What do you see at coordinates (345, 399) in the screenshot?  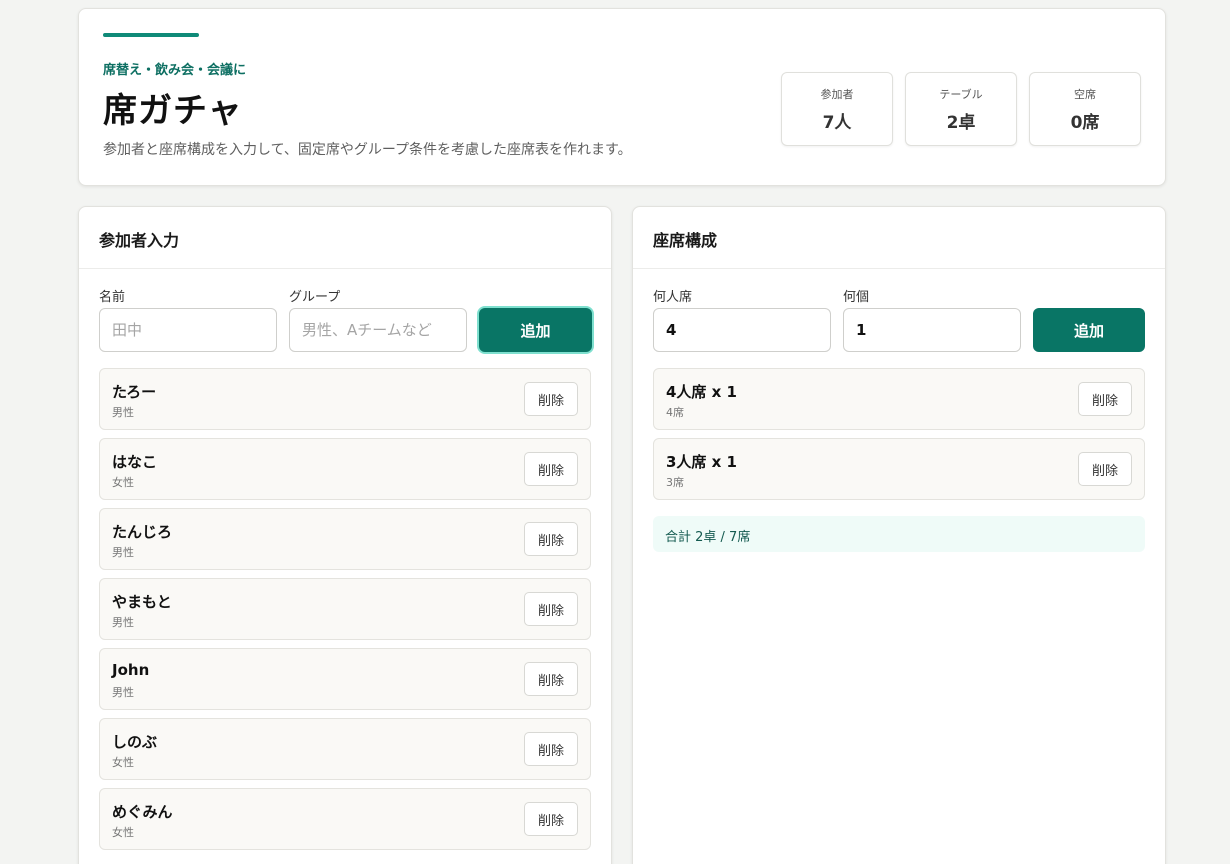 I see `participant-item: たろー 男性 削除` at bounding box center [345, 399].